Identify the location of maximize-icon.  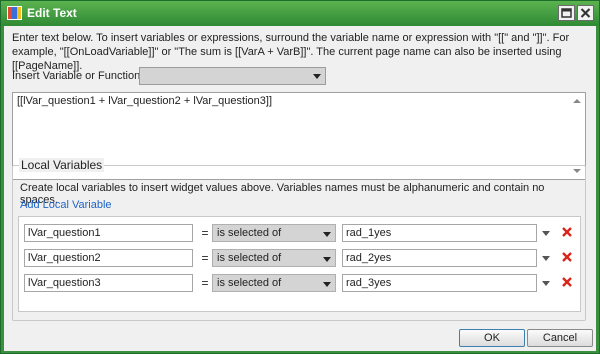
(566, 13).